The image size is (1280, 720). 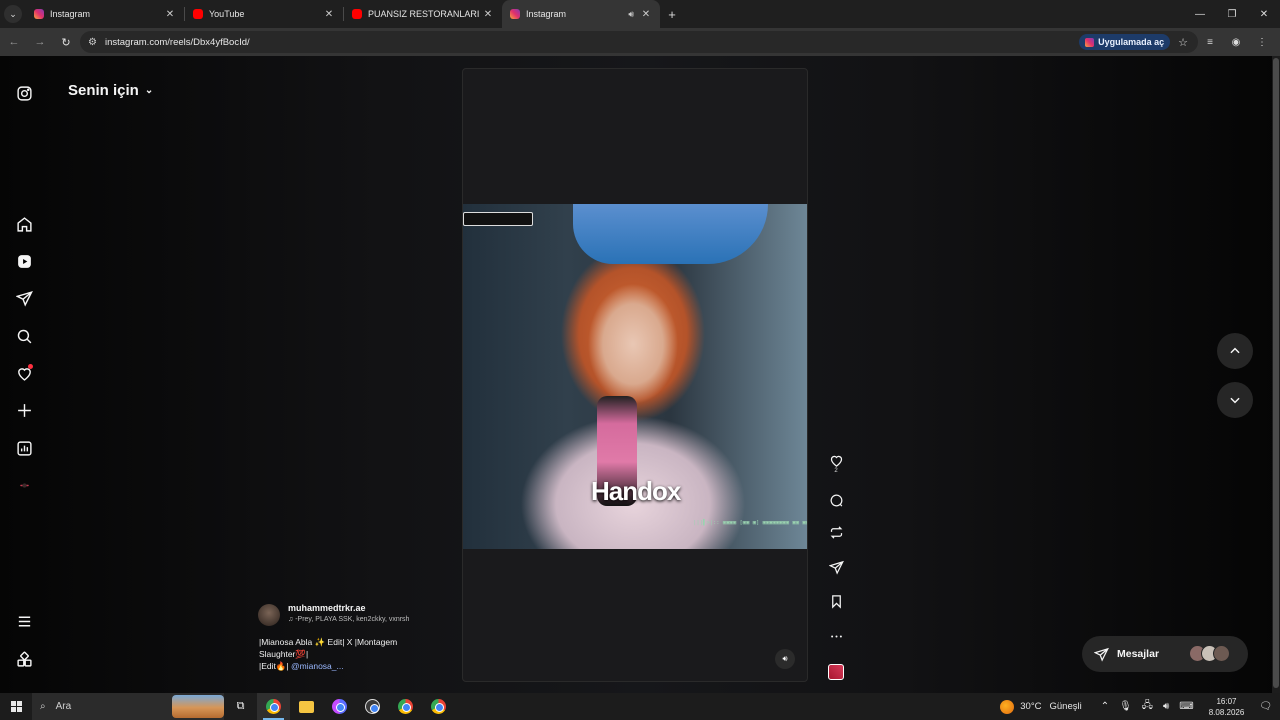 I want to click on taskbar-app-messenger, so click(x=339, y=706).